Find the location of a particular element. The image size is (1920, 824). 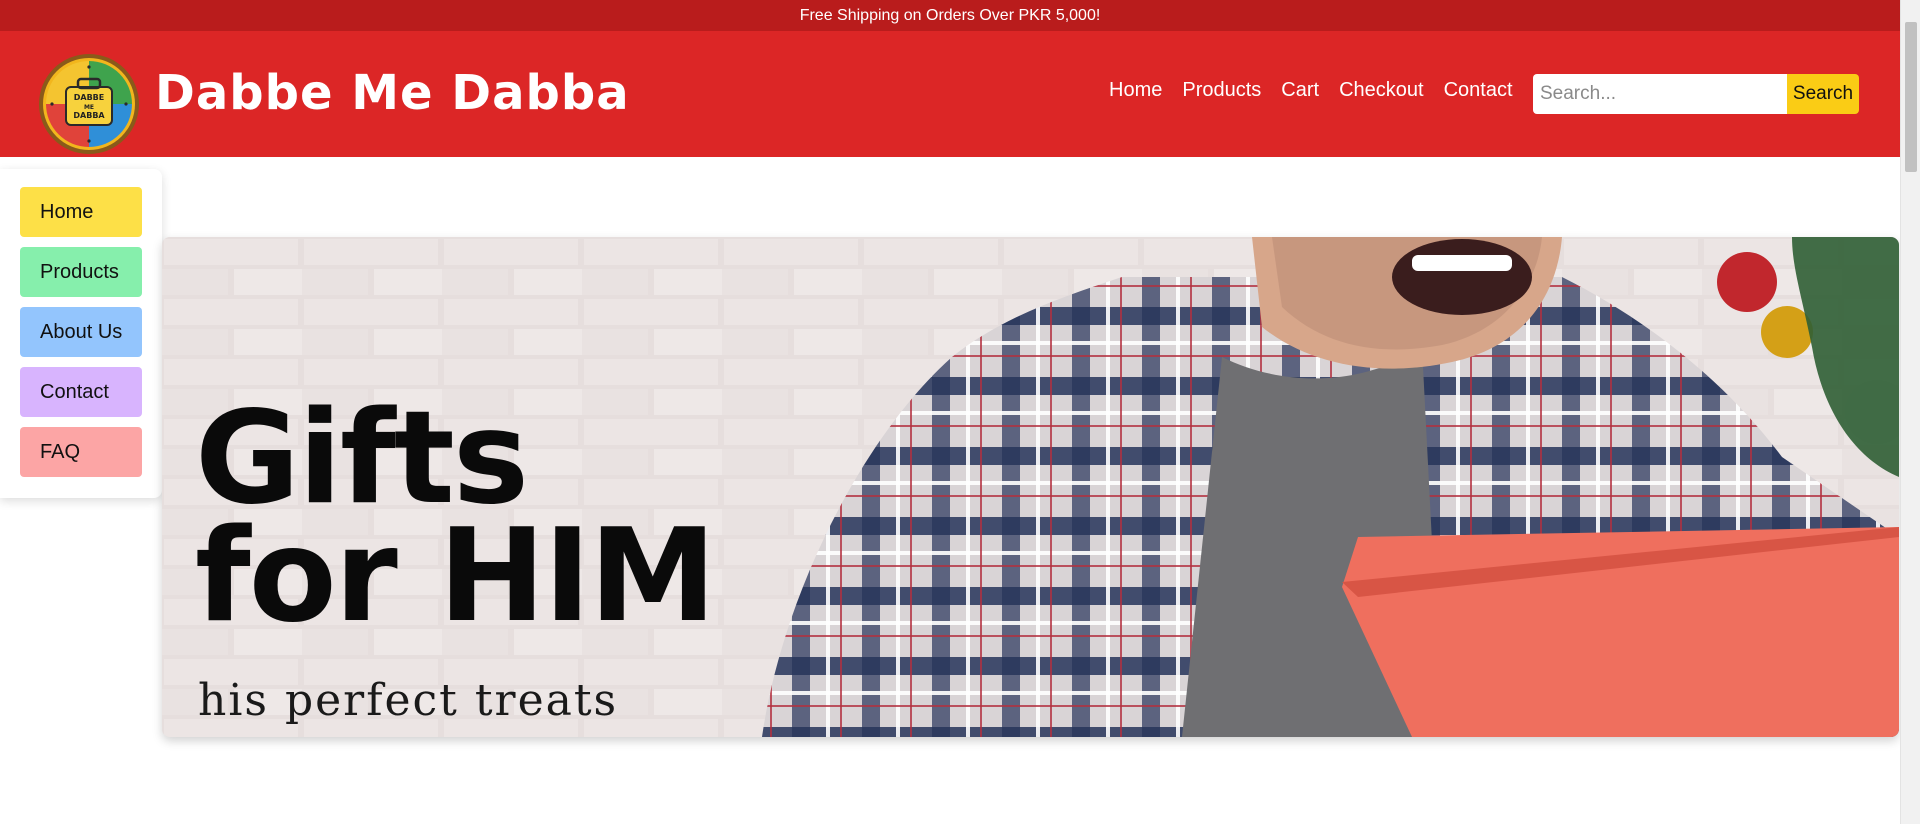

nav-checkout: Checkout is located at coordinates (1381, 90).